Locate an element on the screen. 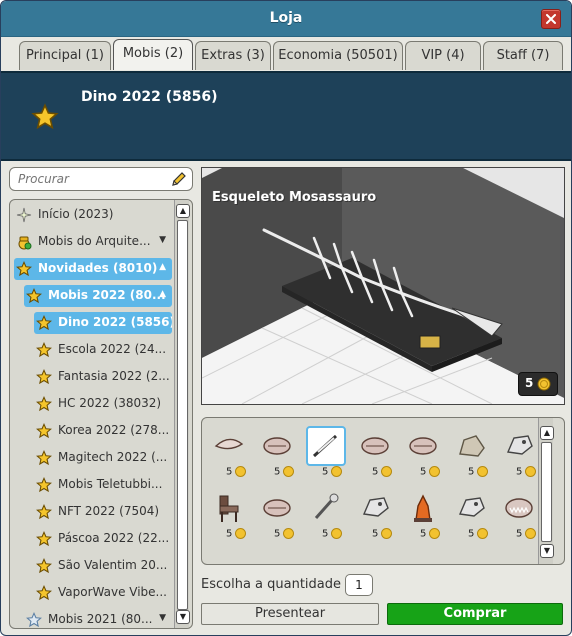 Image resolution: width=572 pixels, height=636 pixels. tab-economia: Economia (50501) is located at coordinates (338, 55).